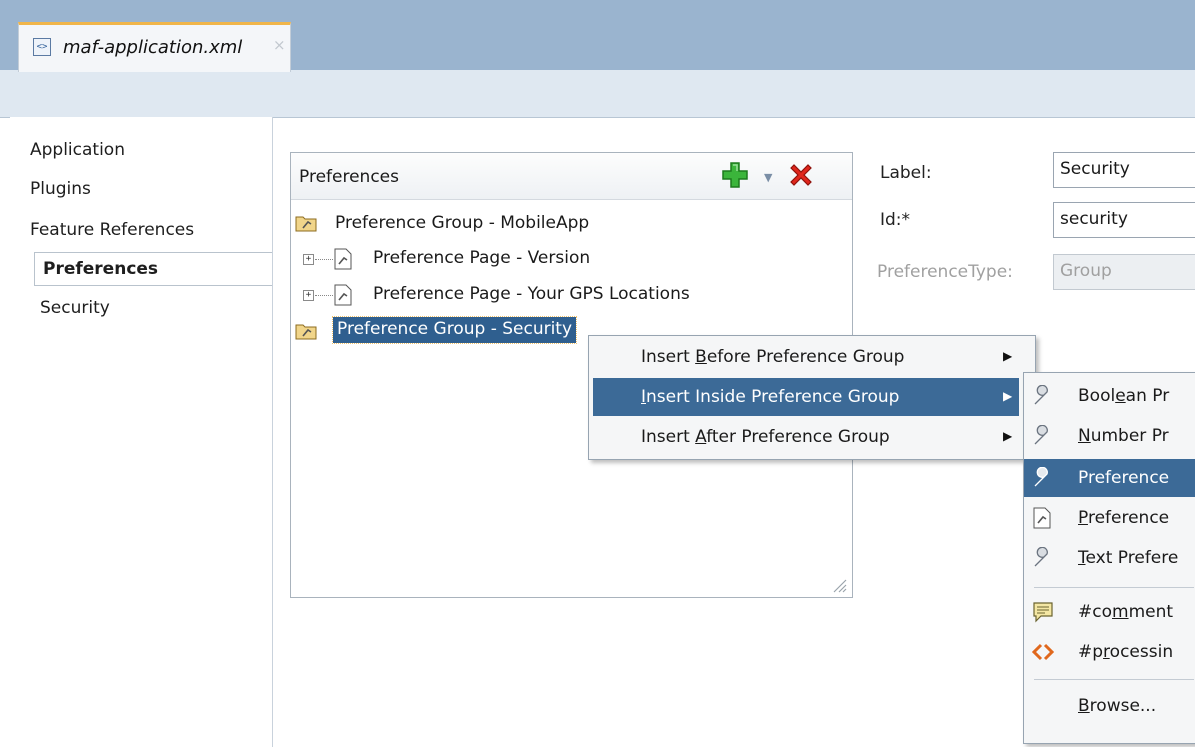 The height and width of the screenshot is (747, 1195). I want to click on tree-node-label: Preference Page - Version, so click(482, 258).